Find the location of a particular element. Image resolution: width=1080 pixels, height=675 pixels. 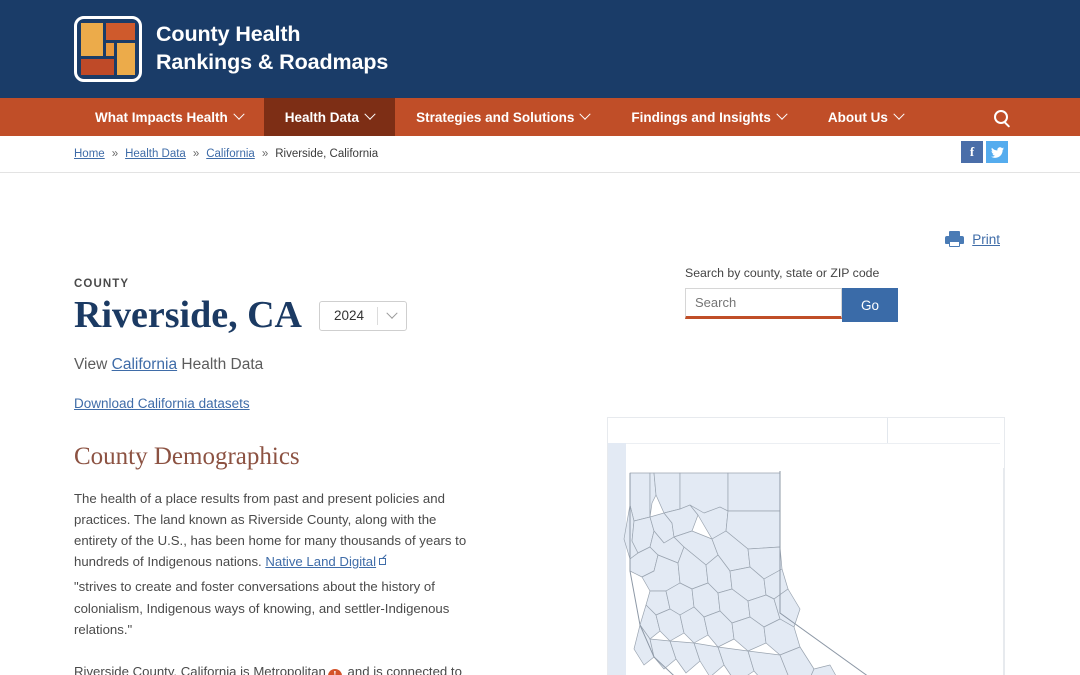

nav-label: About Us is located at coordinates (857, 117).